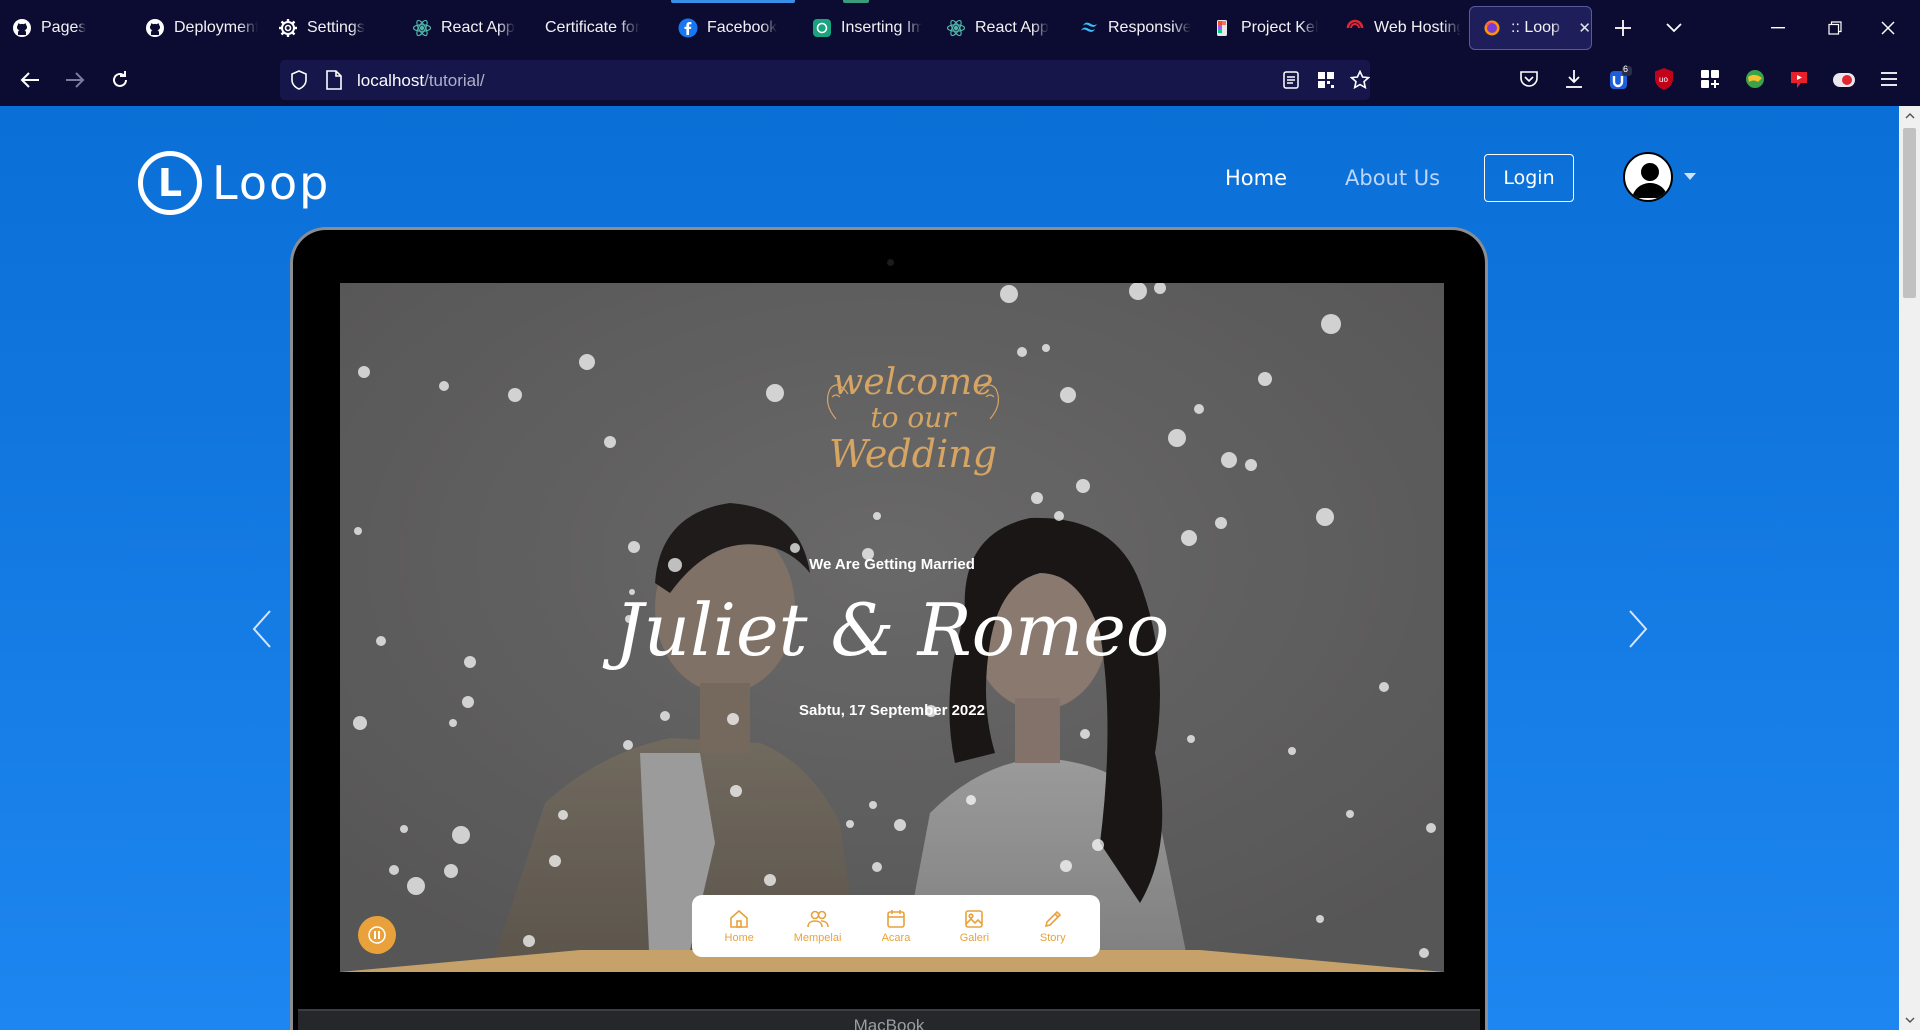 The image size is (1920, 1030). I want to click on wedding-bottom-nav: Home Mempelai Acara Galeri Story, so click(896, 926).